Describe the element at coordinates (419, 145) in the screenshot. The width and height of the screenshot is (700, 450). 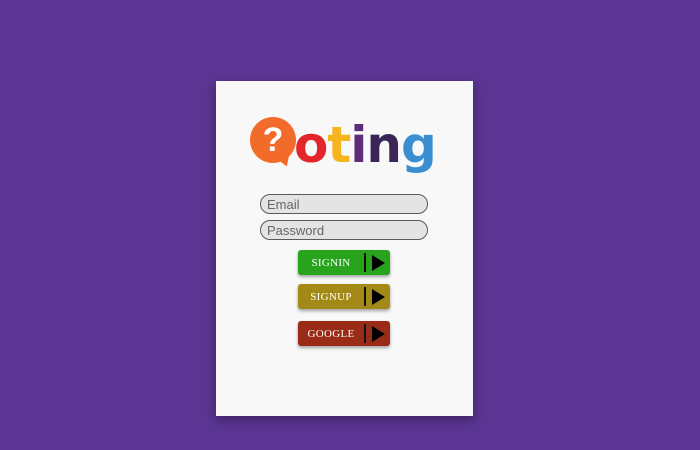
I see `logo-letter-g: g` at that location.